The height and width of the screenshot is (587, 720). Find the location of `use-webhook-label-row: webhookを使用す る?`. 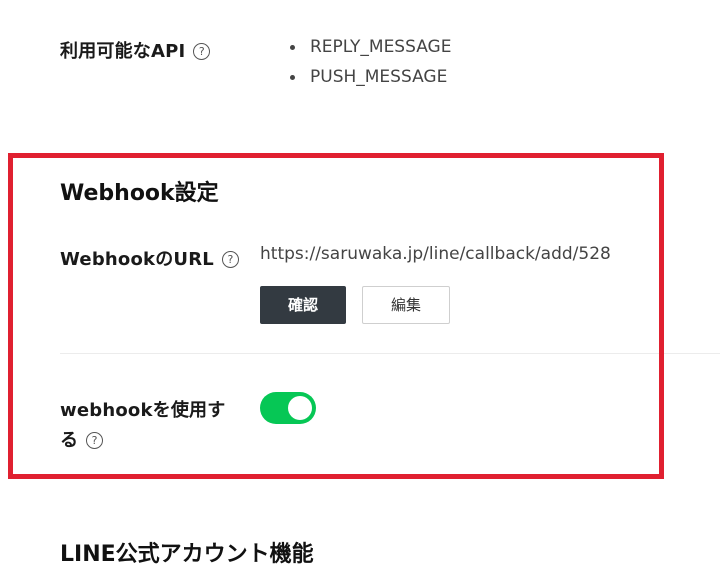

use-webhook-label-row: webhookを使用す る? is located at coordinates (142, 426).